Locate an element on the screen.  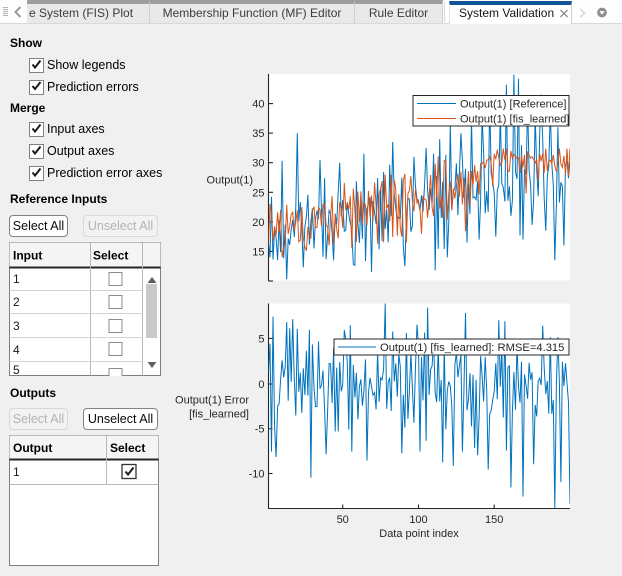
svg-text: 4 is located at coordinates (16, 350).